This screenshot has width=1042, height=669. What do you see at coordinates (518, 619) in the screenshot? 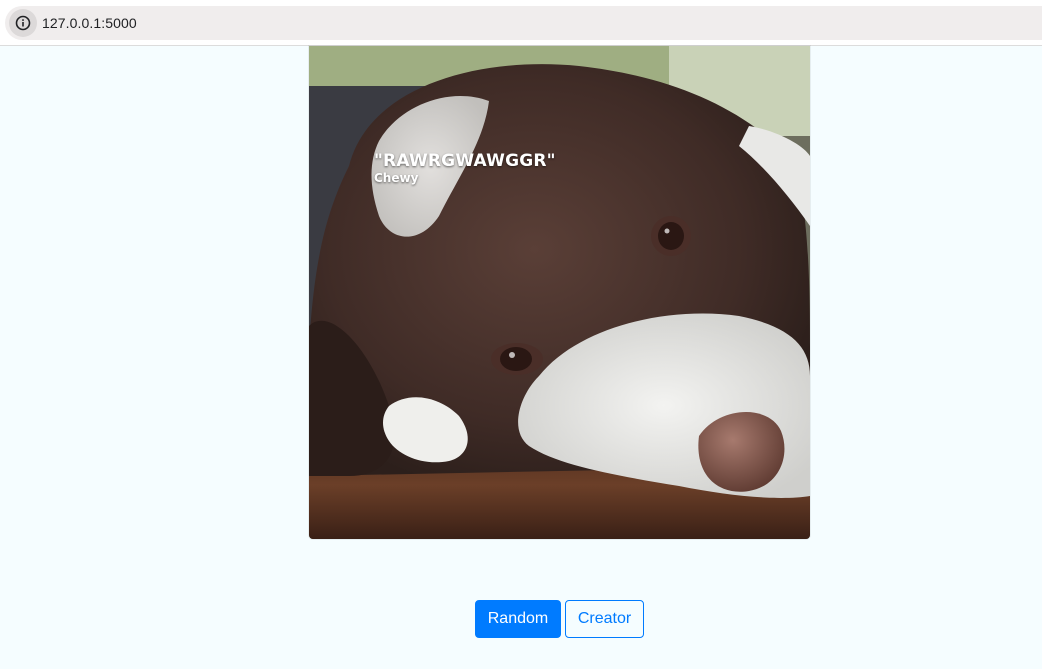
I see `random-button: Random` at bounding box center [518, 619].